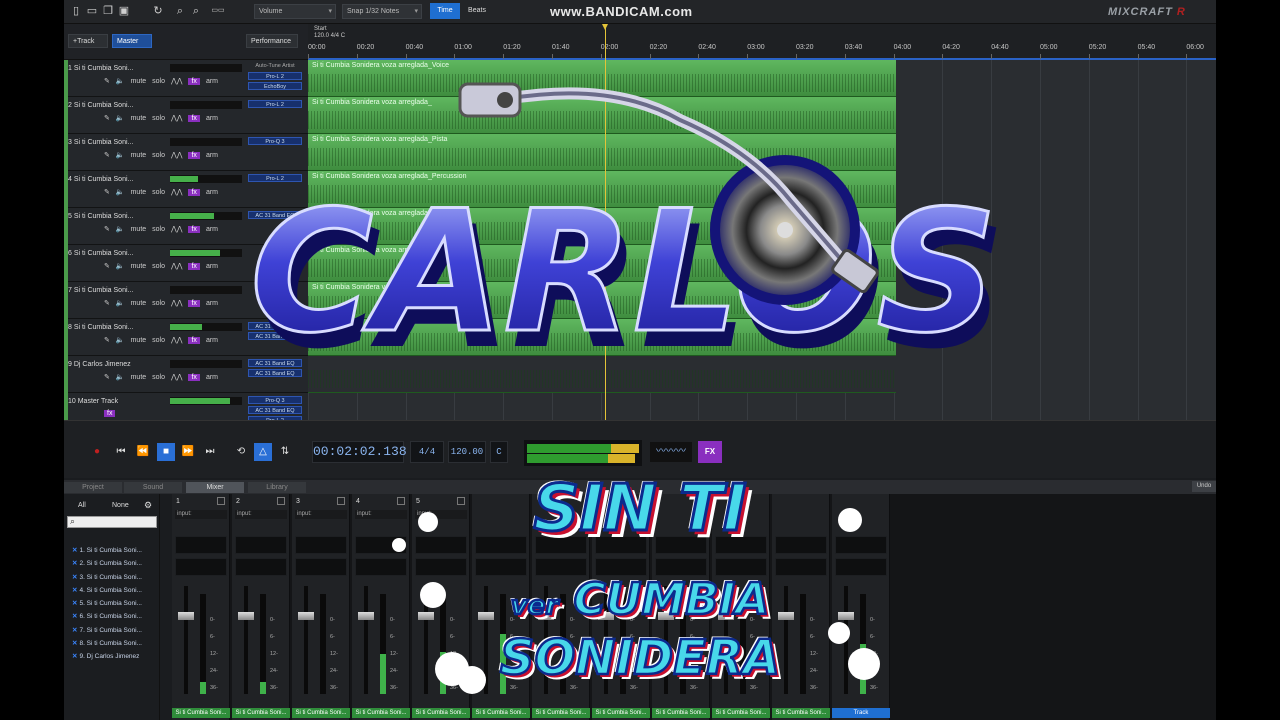 This screenshot has height=720, width=1280. I want to click on open-folder-icon: ▭, so click(92, 11).